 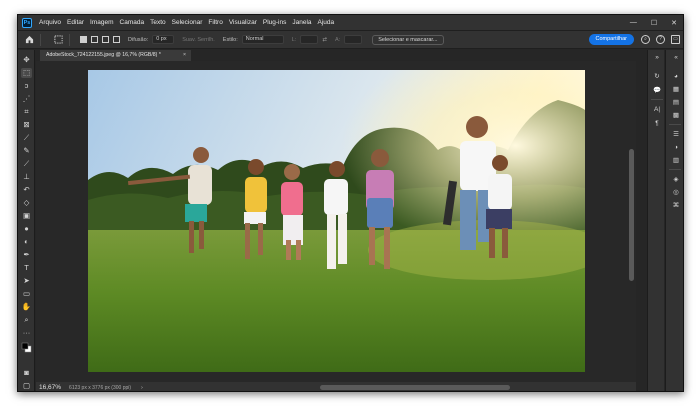 I want to click on crop-icon: ⌗, so click(x=26, y=112).